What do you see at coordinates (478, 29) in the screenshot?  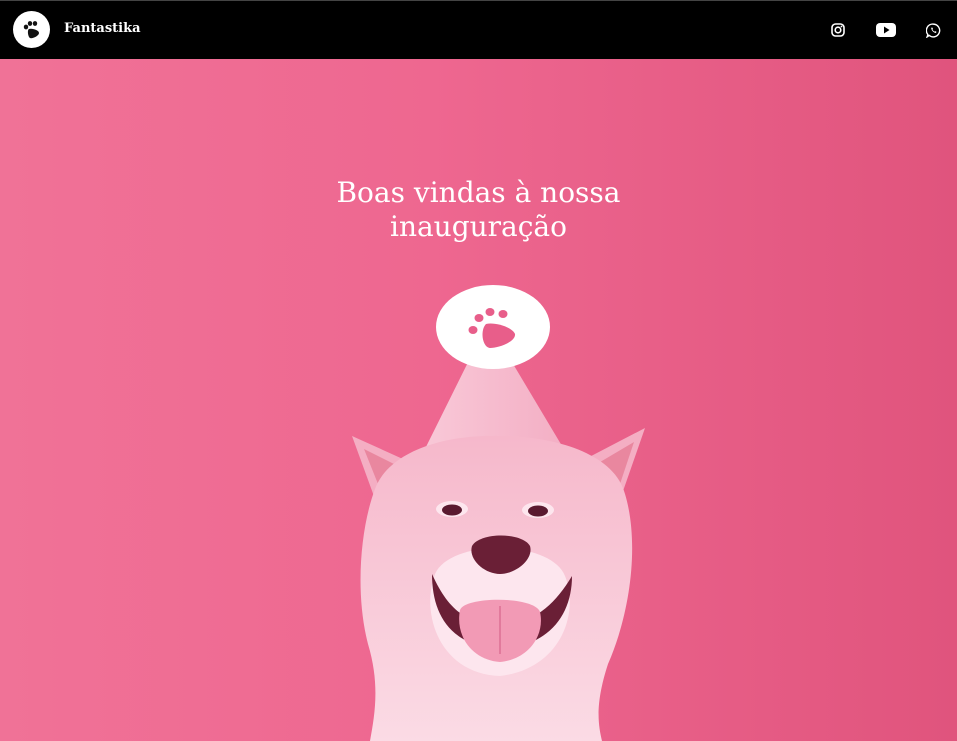 I see `top-navbar: Fantastika` at bounding box center [478, 29].